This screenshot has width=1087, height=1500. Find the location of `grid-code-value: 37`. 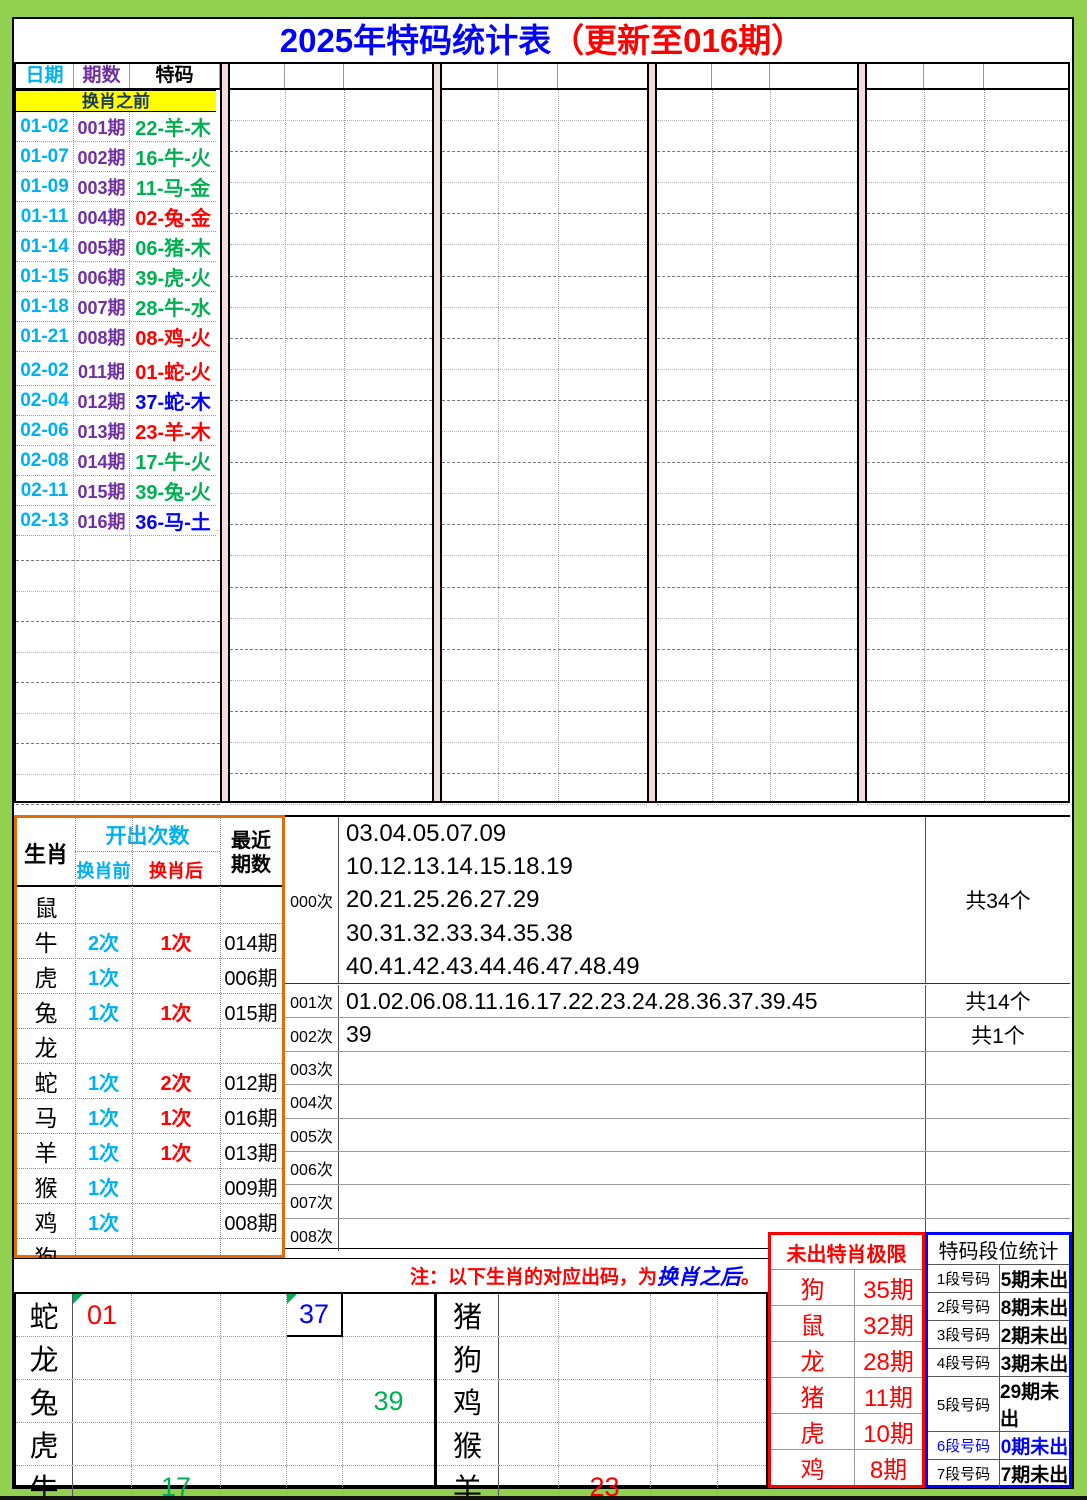

grid-code-value: 37 is located at coordinates (314, 1314).